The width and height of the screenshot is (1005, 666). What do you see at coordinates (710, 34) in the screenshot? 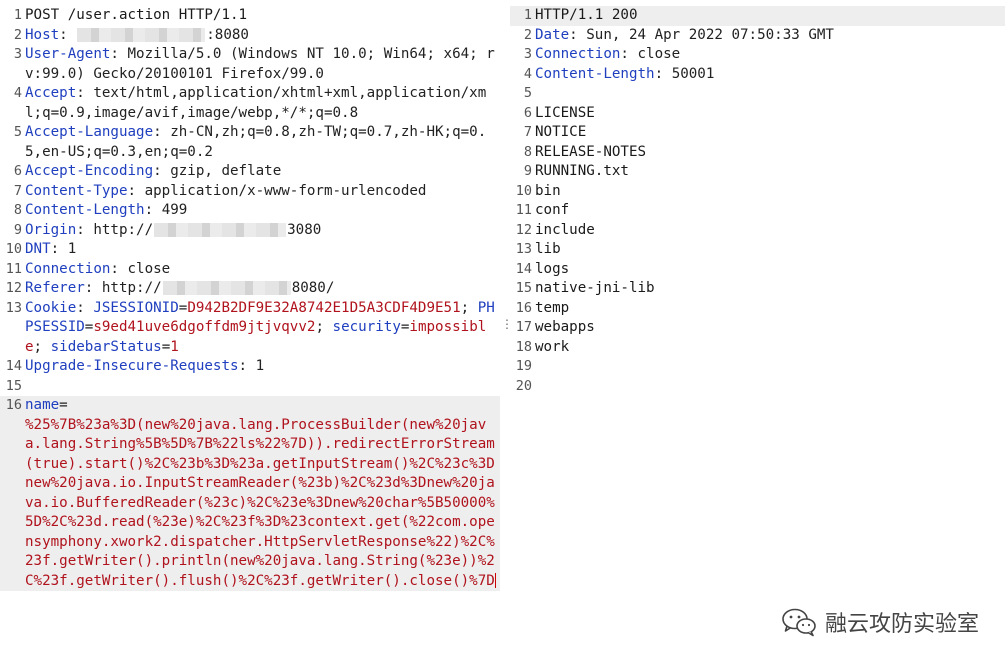
I see `header-value-date: Sun, 24 Apr 2022 07:50:33 GMT` at bounding box center [710, 34].